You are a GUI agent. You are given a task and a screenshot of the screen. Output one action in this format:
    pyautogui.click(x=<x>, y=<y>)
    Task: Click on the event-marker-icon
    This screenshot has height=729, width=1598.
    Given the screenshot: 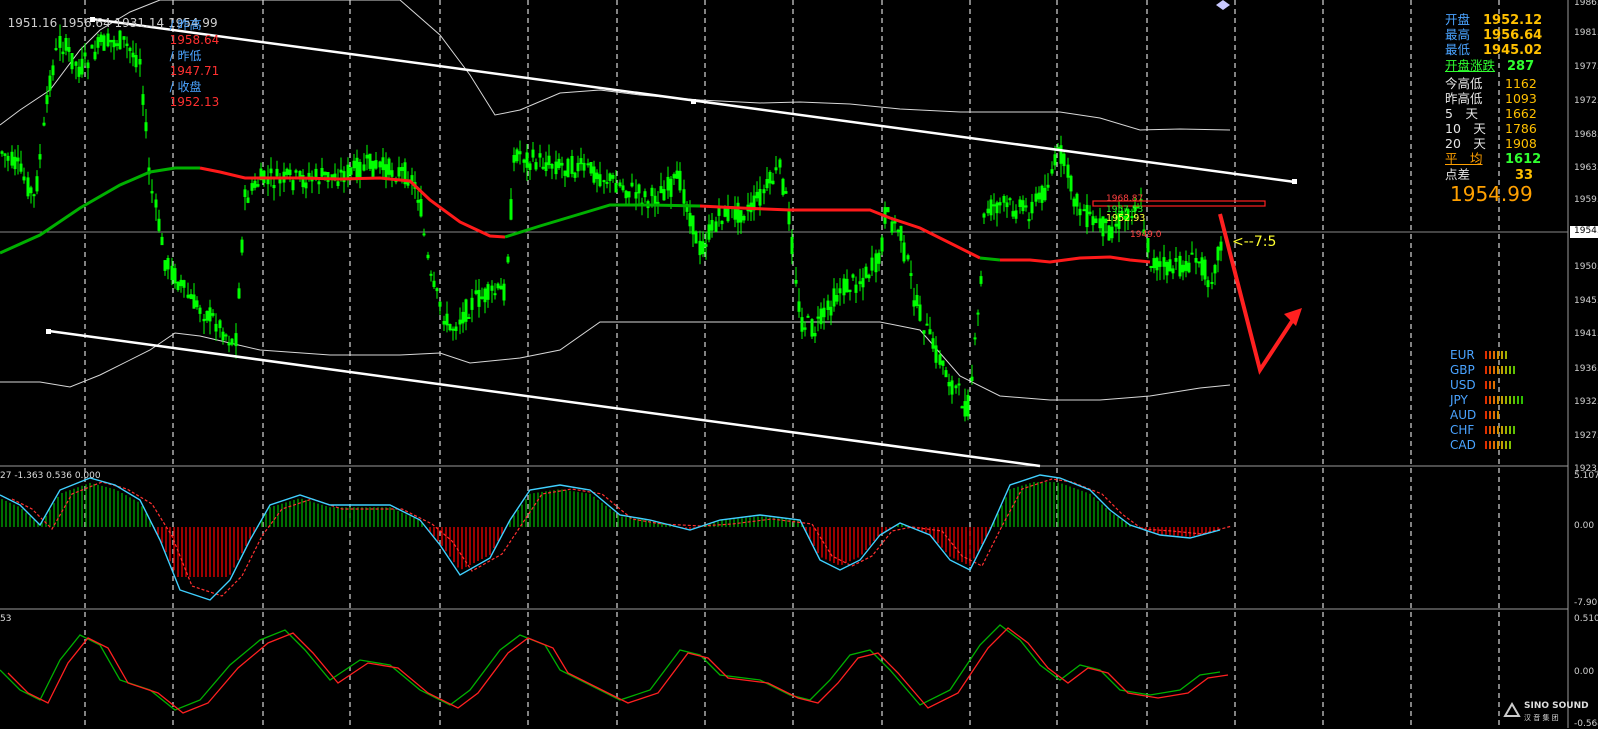 What is the action you would take?
    pyautogui.click(x=1223, y=5)
    